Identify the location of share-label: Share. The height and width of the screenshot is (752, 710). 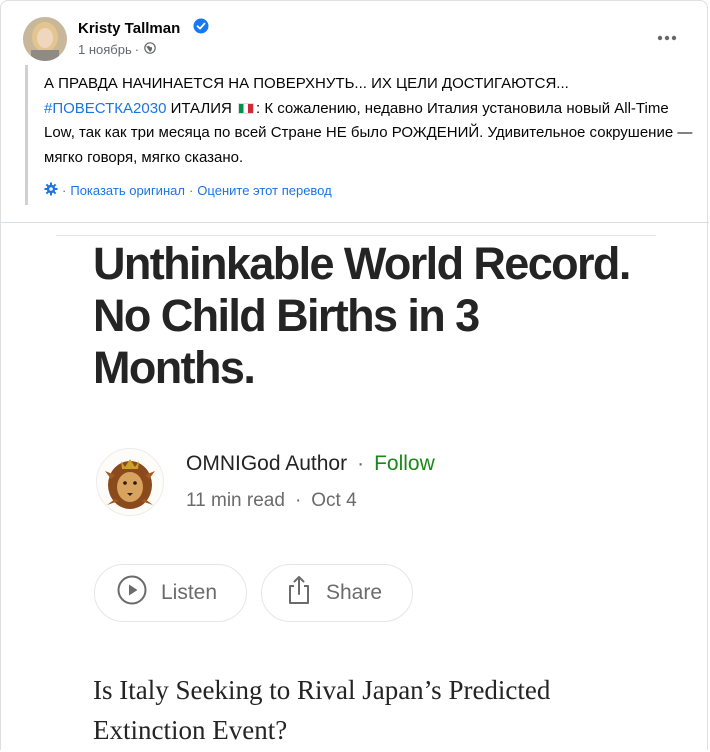
(354, 592).